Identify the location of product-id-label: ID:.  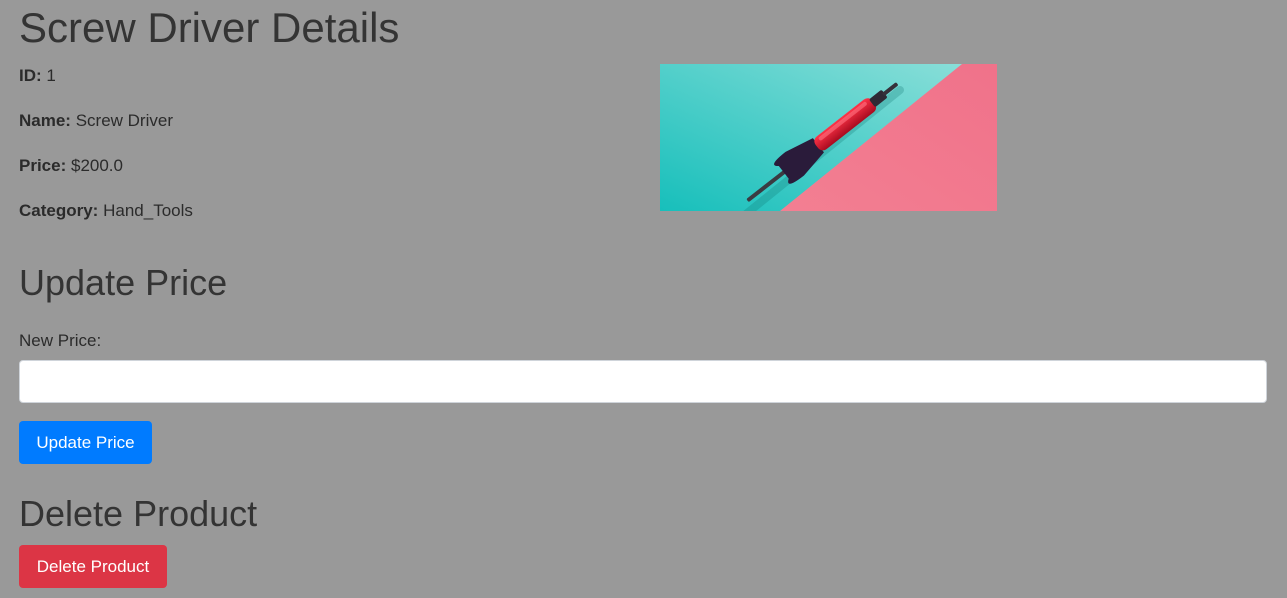
(30, 75).